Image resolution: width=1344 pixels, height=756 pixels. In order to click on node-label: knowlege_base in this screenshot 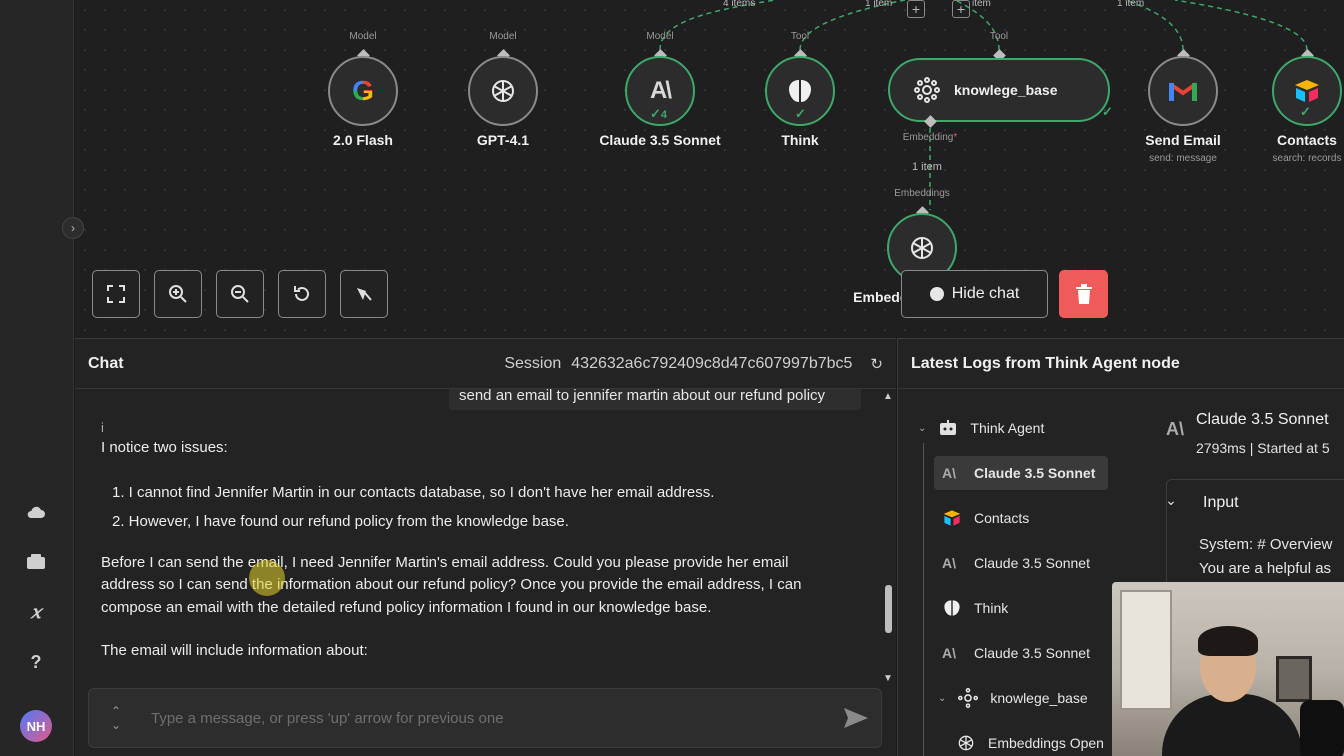, I will do `click(1006, 90)`.